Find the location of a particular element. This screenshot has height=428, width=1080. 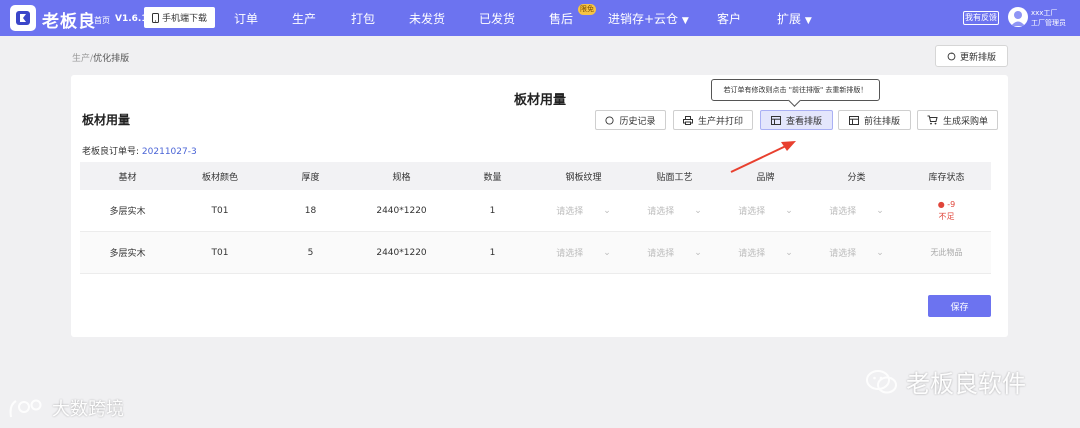

header-base: 基材 is located at coordinates (127, 177).